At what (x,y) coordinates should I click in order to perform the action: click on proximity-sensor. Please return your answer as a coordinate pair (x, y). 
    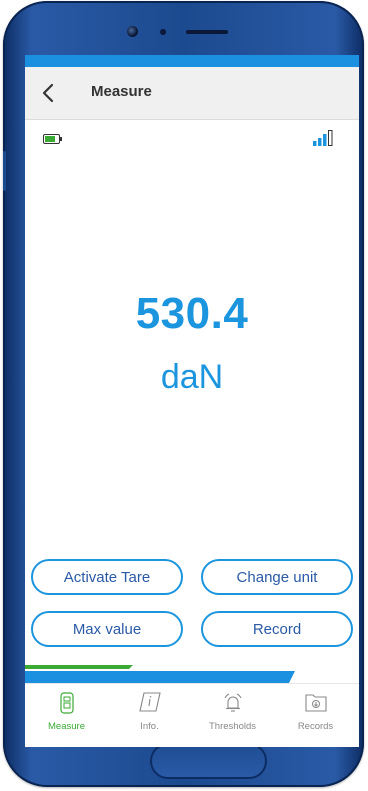
    Looking at the image, I should click on (163, 32).